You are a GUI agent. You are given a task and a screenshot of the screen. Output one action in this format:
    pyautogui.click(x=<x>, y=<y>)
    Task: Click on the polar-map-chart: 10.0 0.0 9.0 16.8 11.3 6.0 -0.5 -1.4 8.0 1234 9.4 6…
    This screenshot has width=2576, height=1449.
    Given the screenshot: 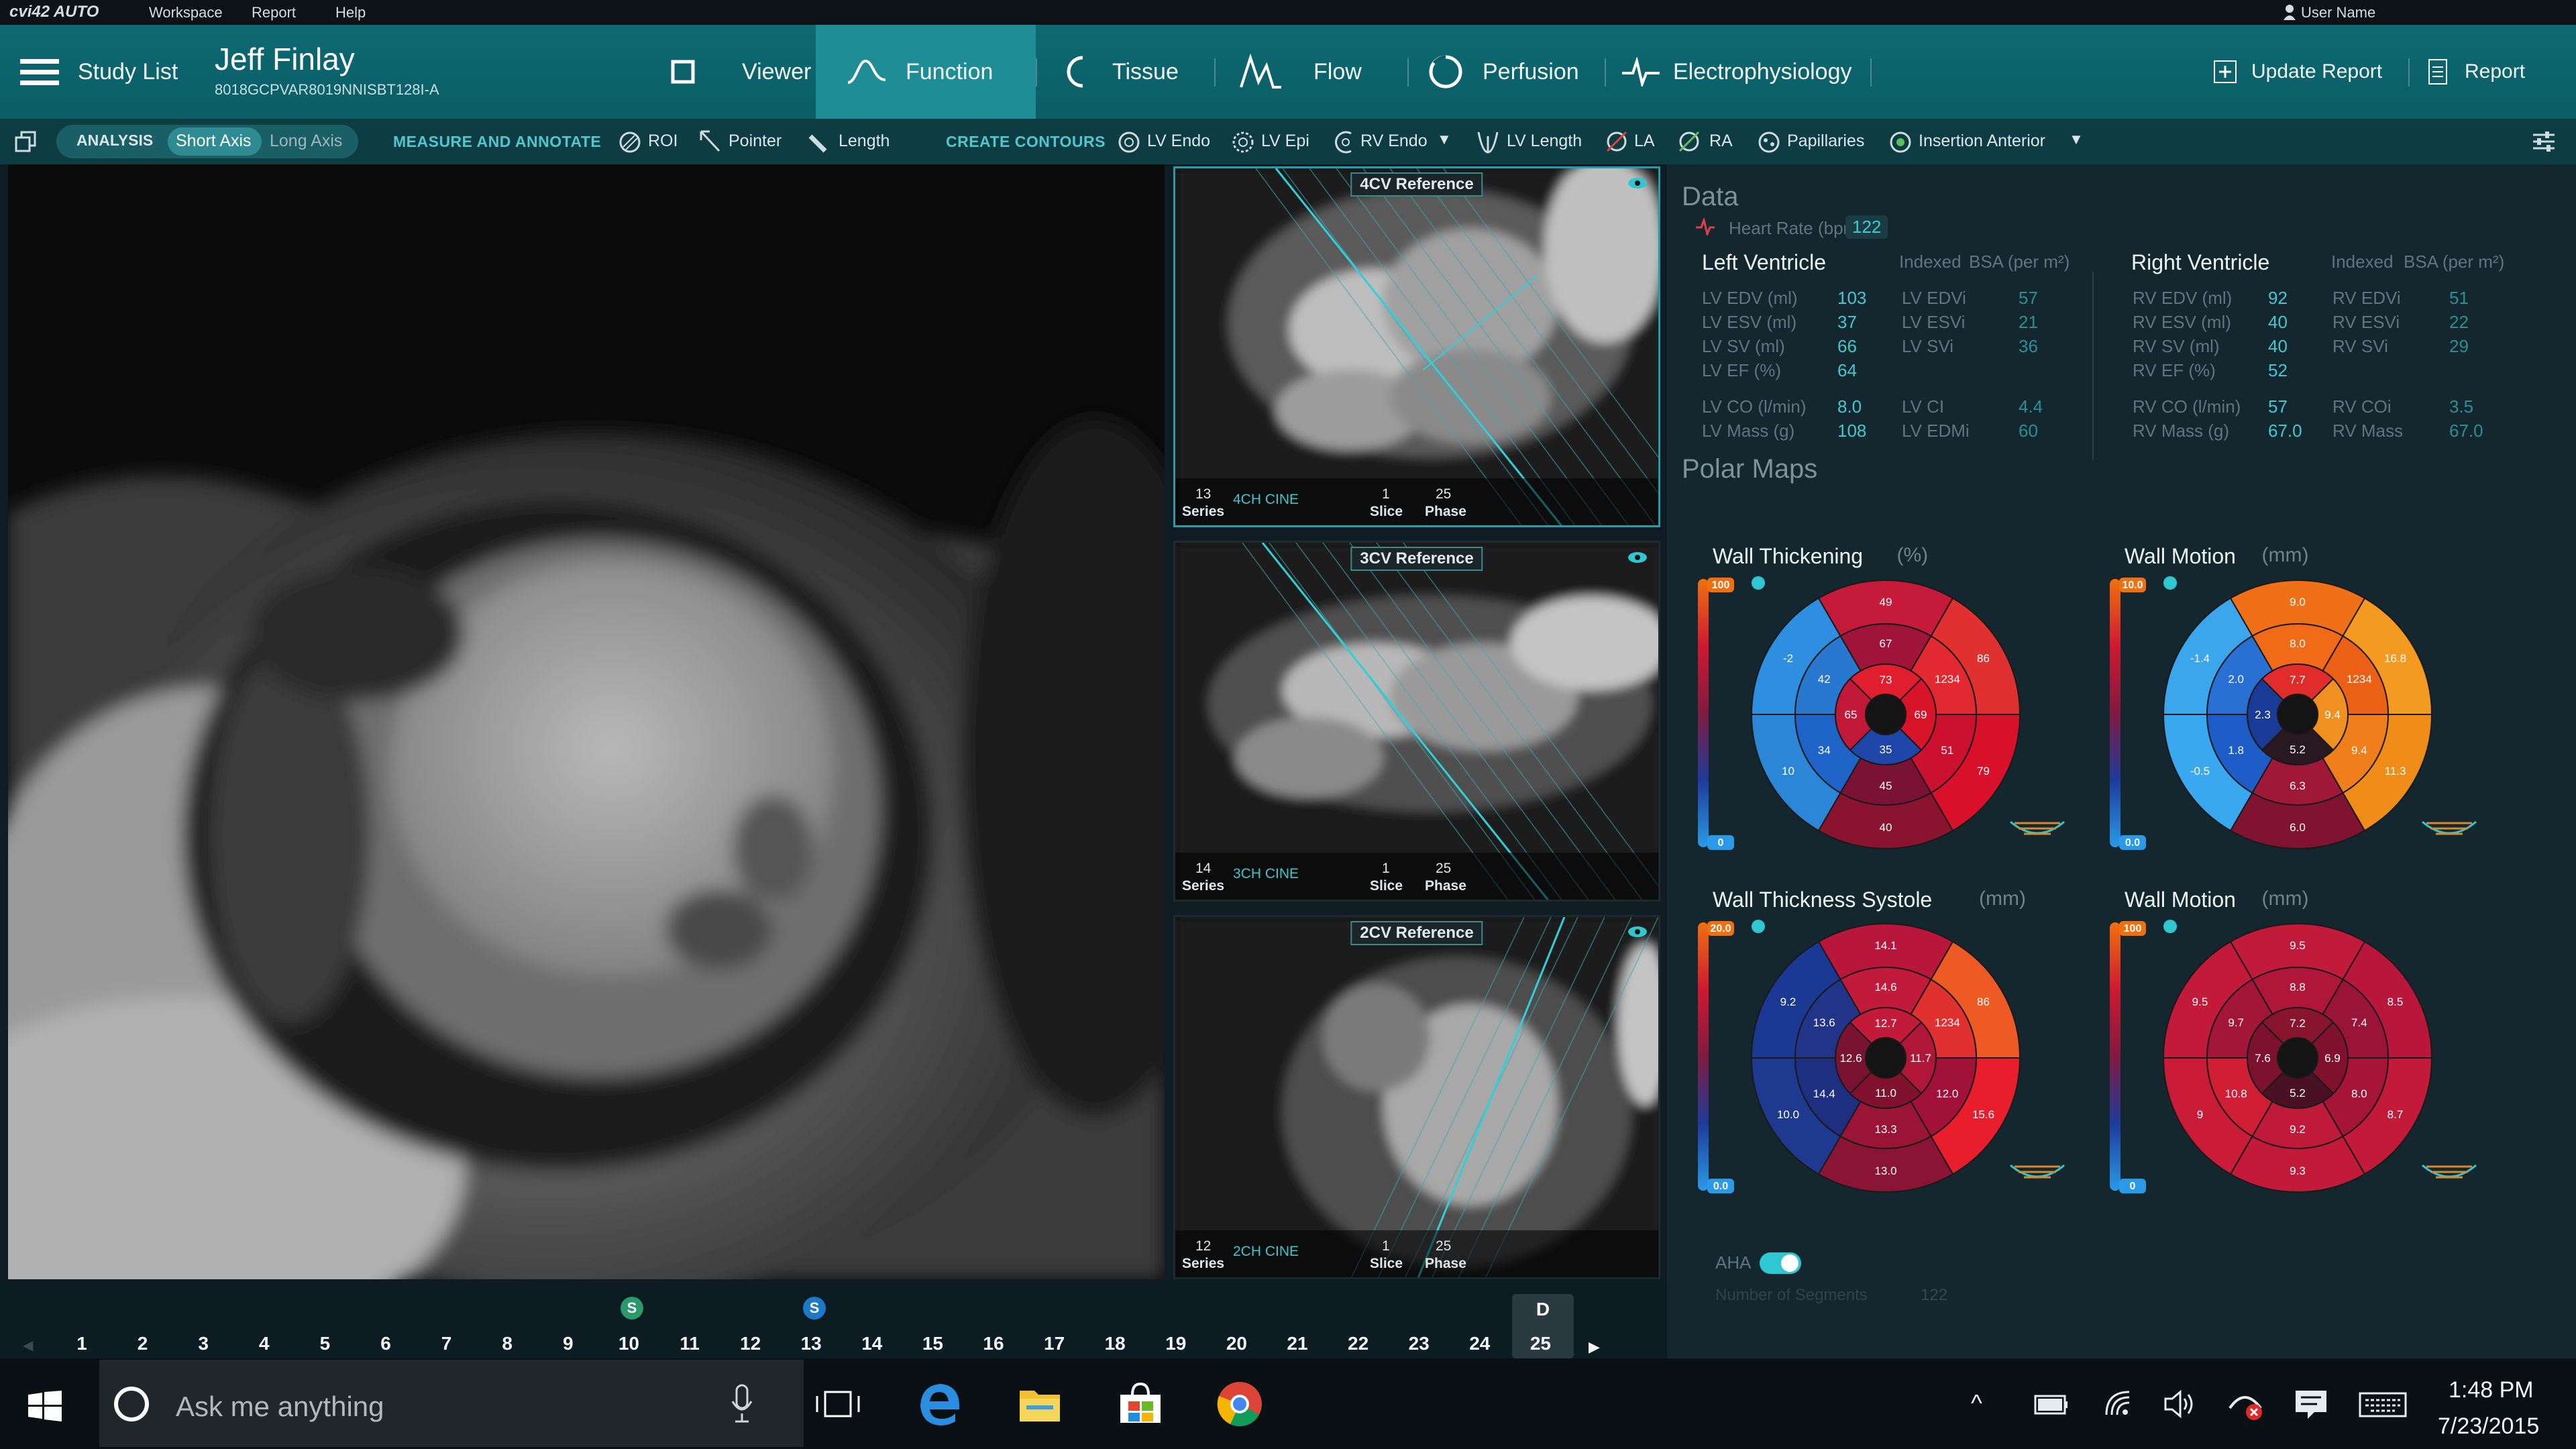 What is the action you would take?
    pyautogui.click(x=2293, y=726)
    